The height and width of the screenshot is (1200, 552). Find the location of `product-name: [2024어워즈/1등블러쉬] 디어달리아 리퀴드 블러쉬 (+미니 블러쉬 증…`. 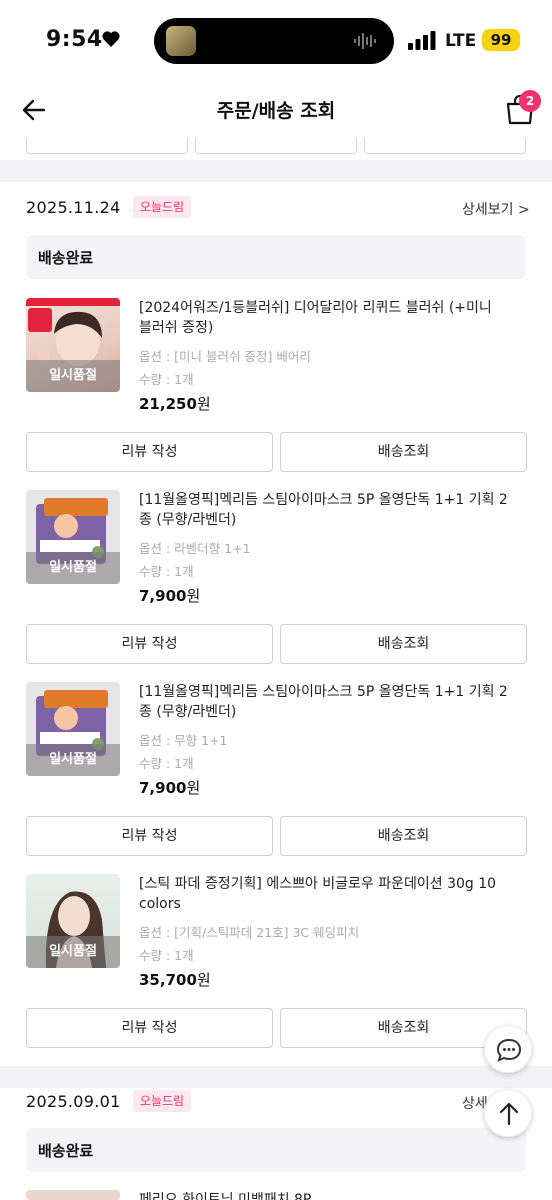

product-name: [2024어워즈/1등블러쉬] 디어달리아 리퀴드 블러쉬 (+미니 블러쉬 증… is located at coordinates (324, 318).